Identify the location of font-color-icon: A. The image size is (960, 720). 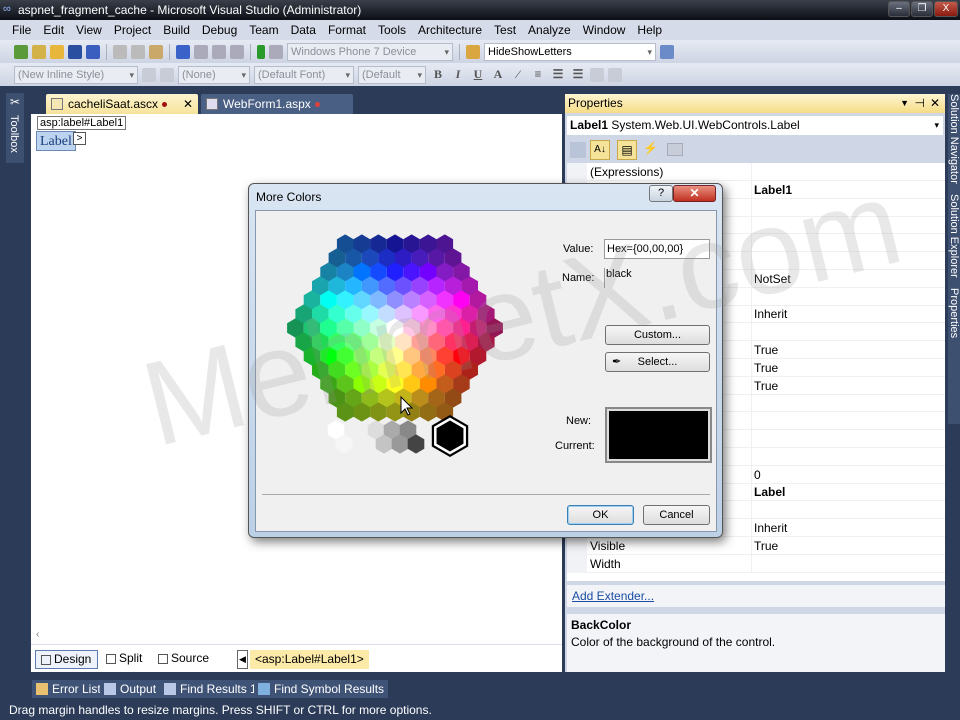
(498, 74).